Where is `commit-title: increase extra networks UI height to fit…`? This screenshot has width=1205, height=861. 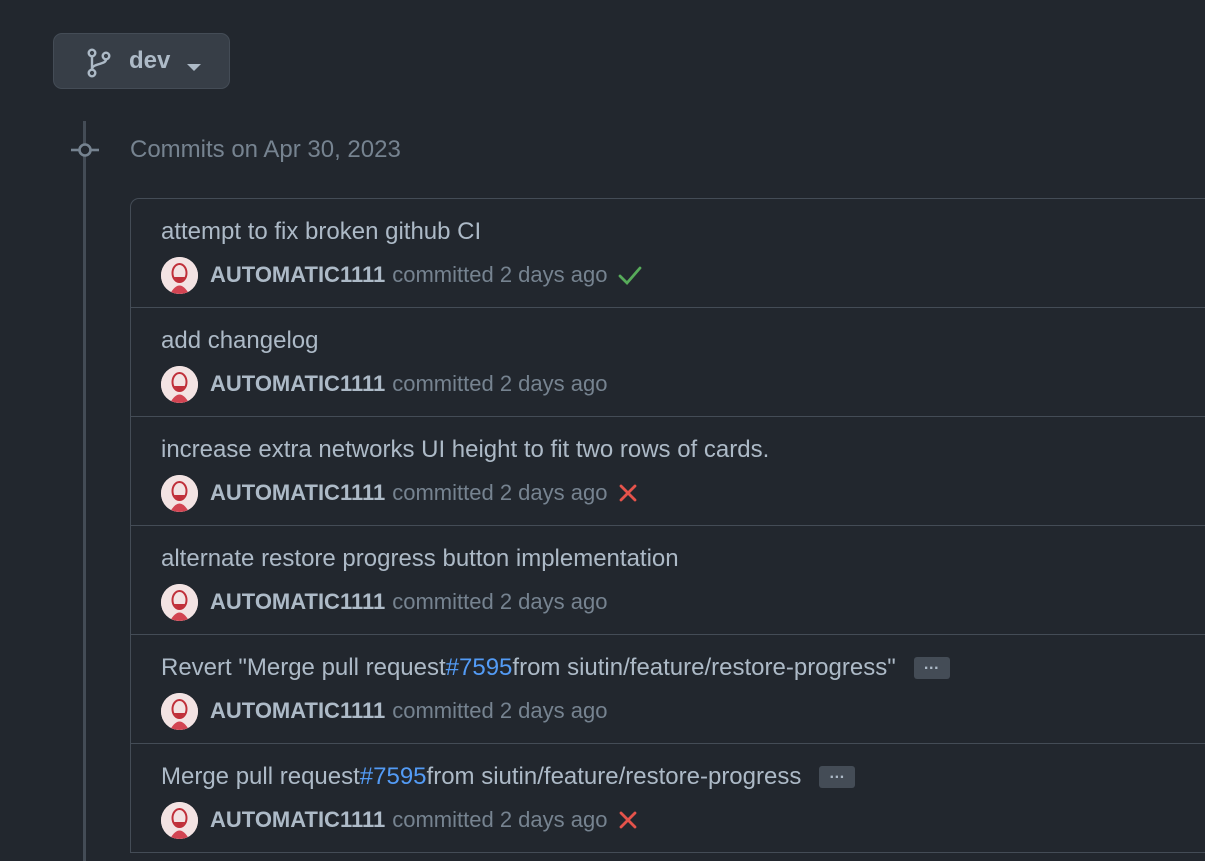
commit-title: increase extra networks UI height to fit… is located at coordinates (465, 450).